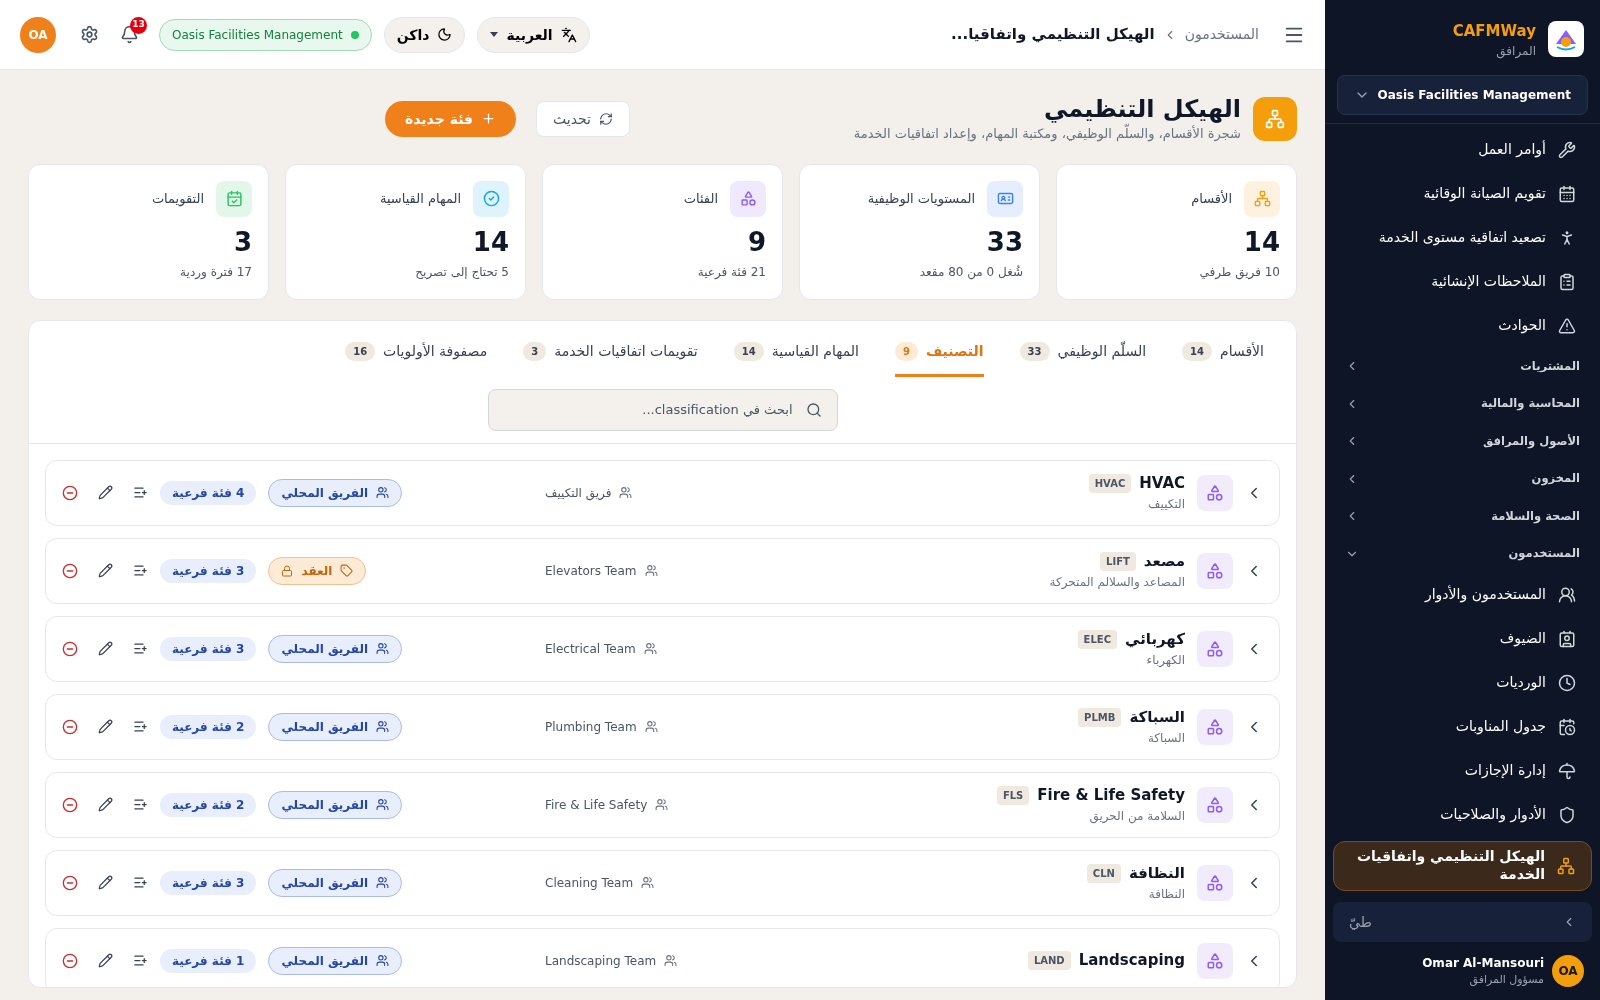  What do you see at coordinates (596, 805) in the screenshot?
I see `team-name: Fire & Life Safety` at bounding box center [596, 805].